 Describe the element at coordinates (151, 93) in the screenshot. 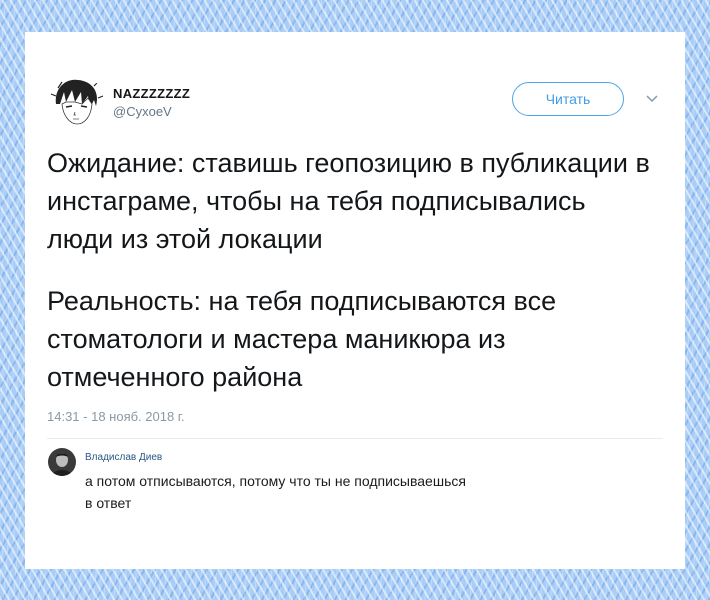

I see `author-name: NAZZZZZZZ` at that location.